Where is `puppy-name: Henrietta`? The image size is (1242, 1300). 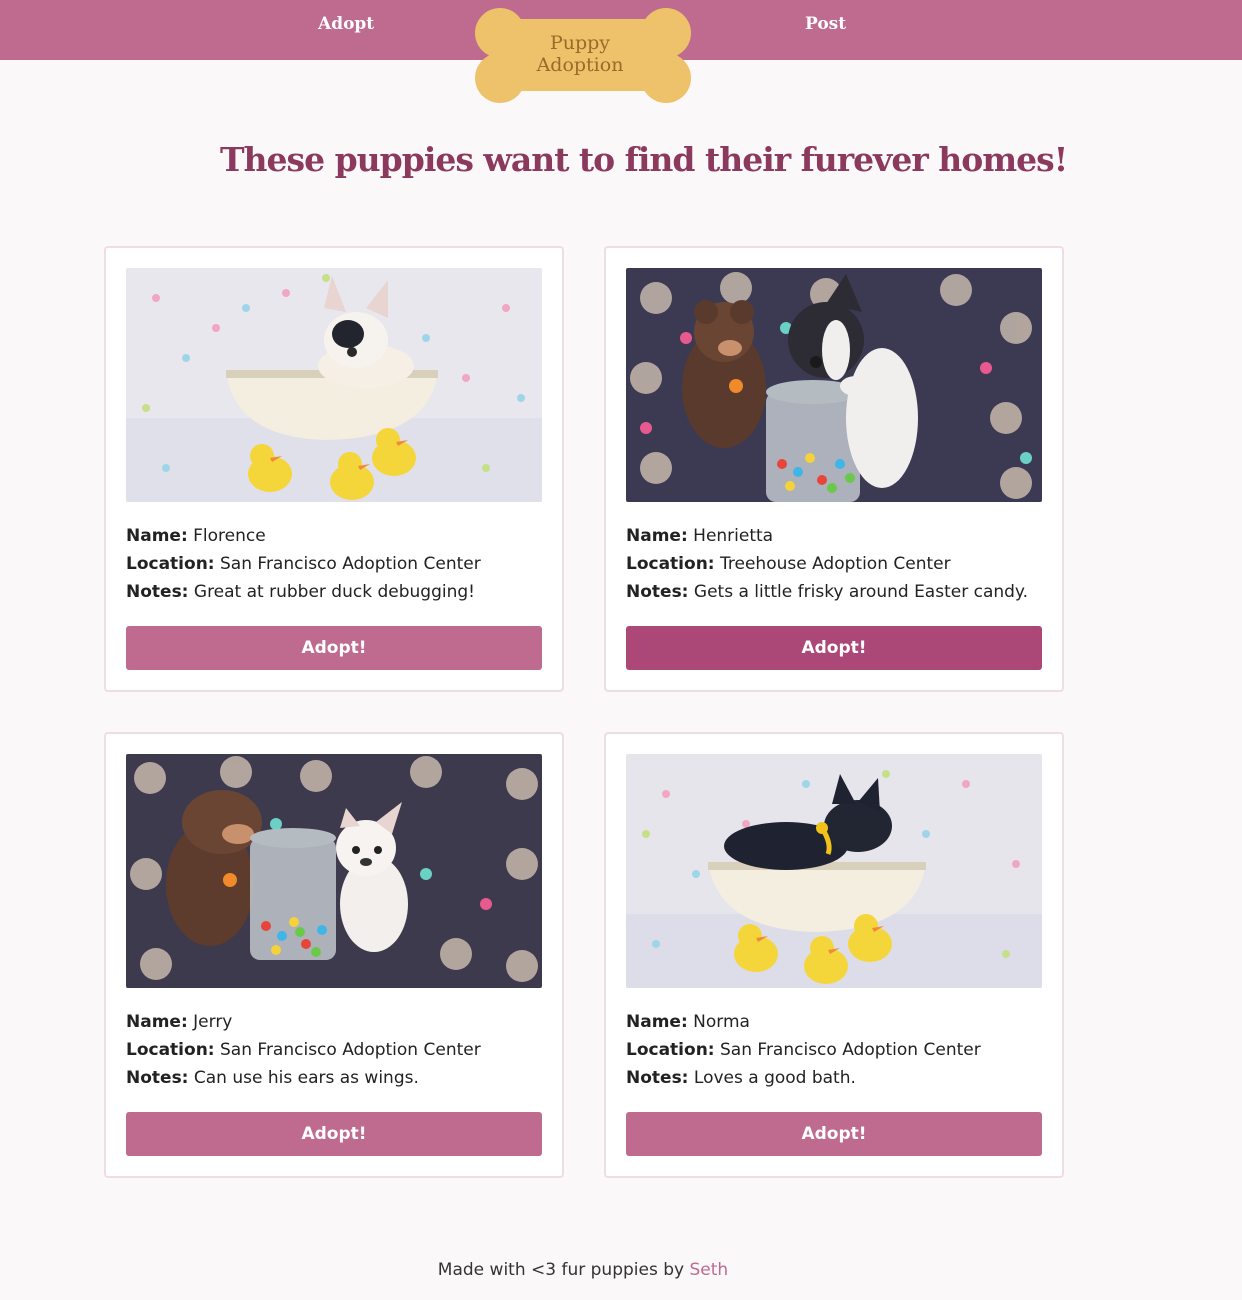
puppy-name: Henrietta is located at coordinates (733, 536).